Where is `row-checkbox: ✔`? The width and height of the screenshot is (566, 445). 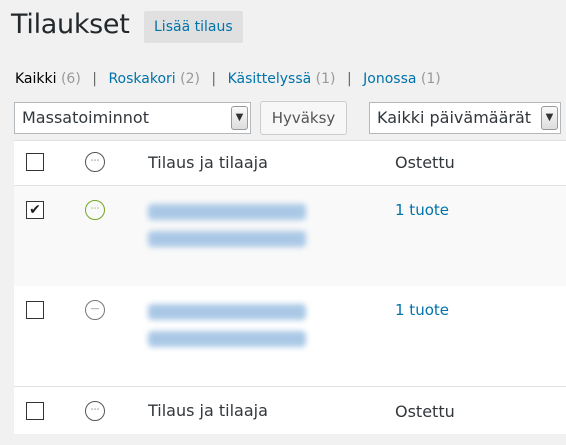 row-checkbox: ✔ is located at coordinates (35, 210).